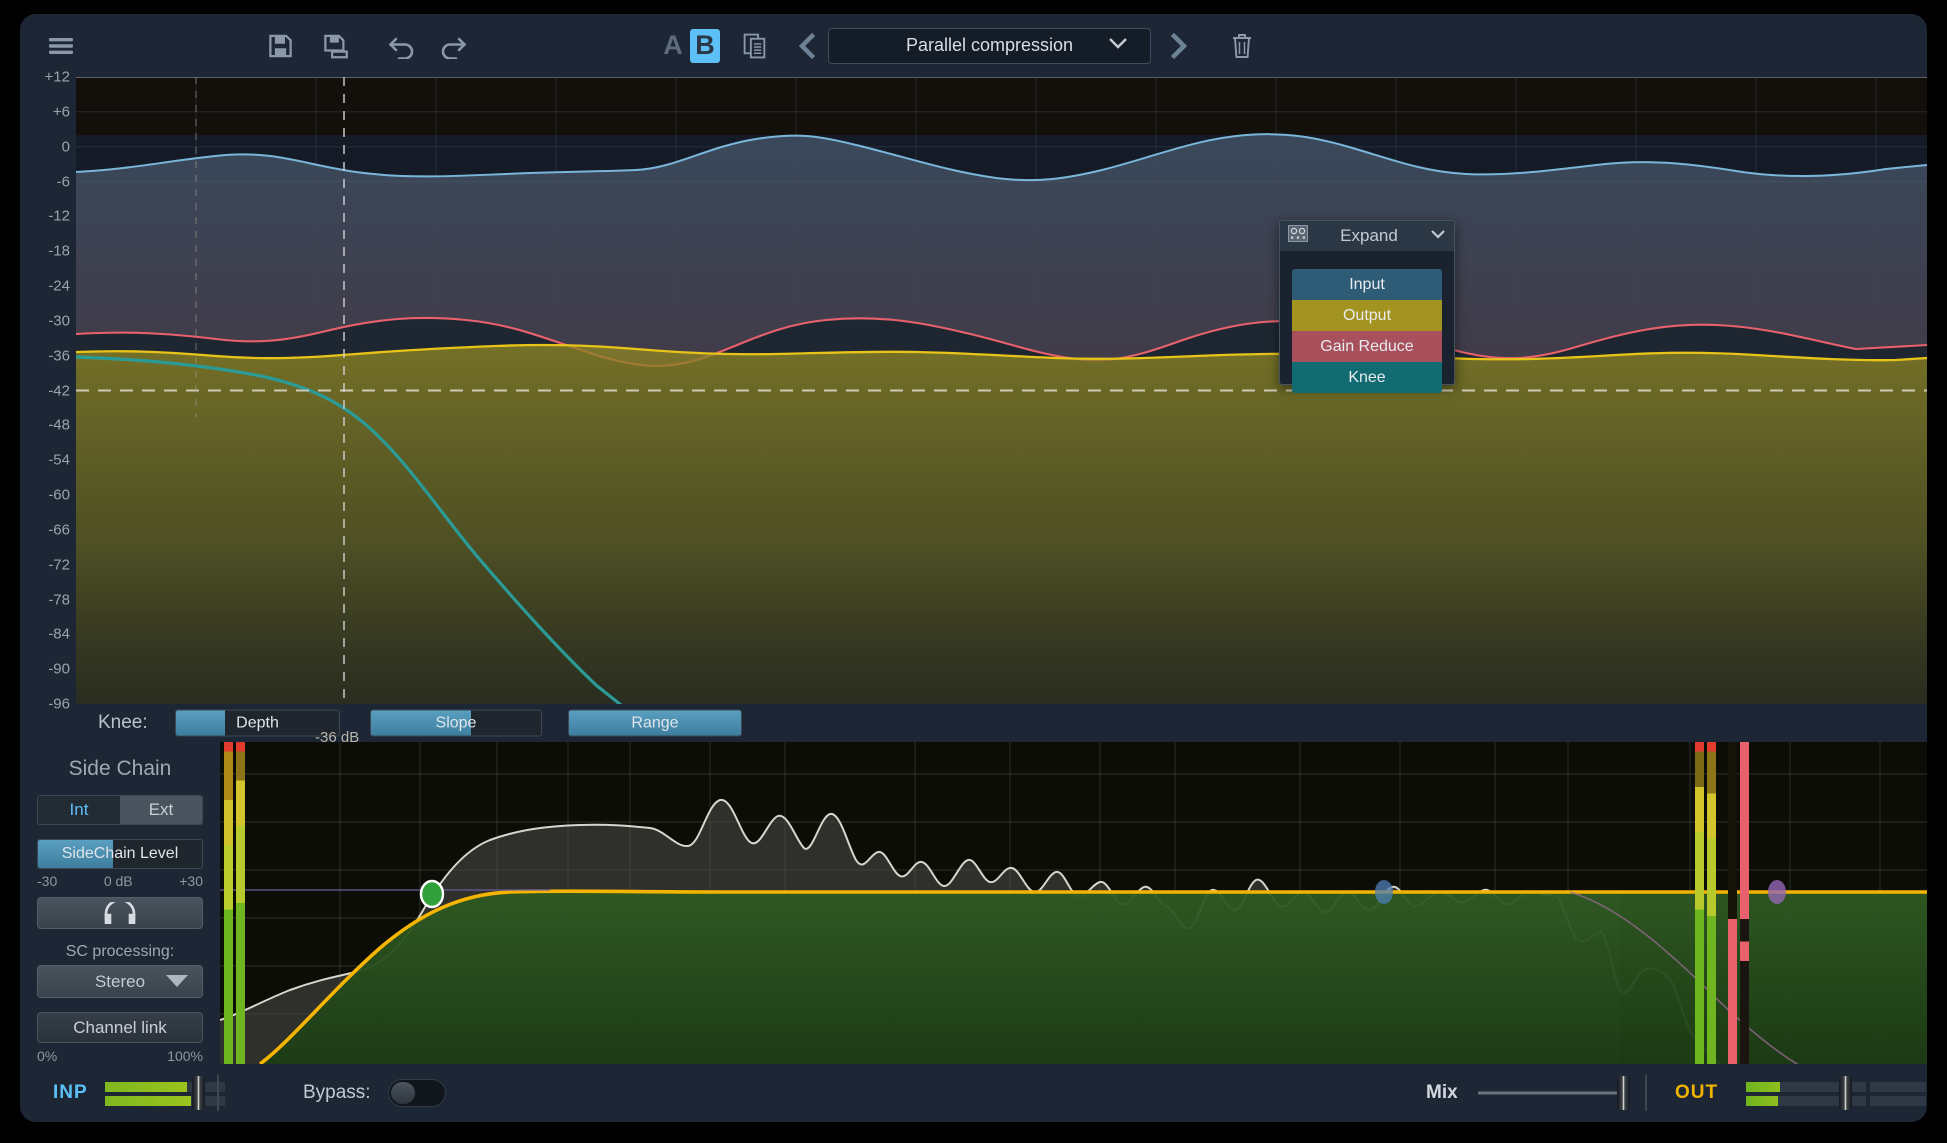 This screenshot has width=1947, height=1143. What do you see at coordinates (1548, 1093) in the screenshot?
I see `mix-slider-track` at bounding box center [1548, 1093].